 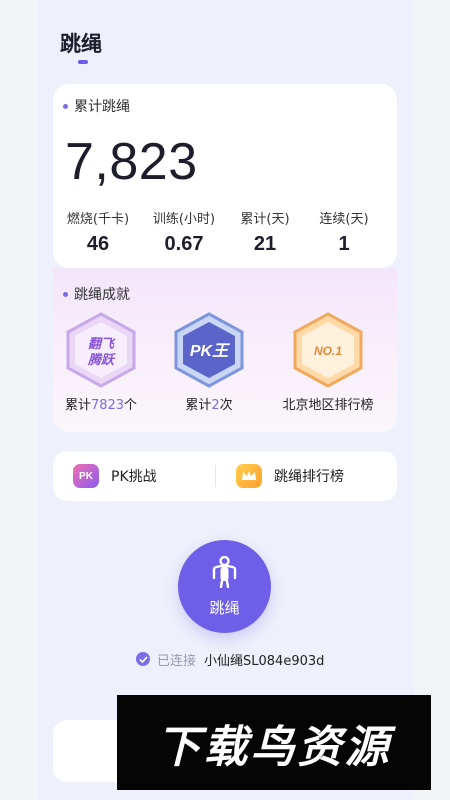 I want to click on connection-status: 已连接 小仙绳SL084e903d, so click(x=230, y=659).